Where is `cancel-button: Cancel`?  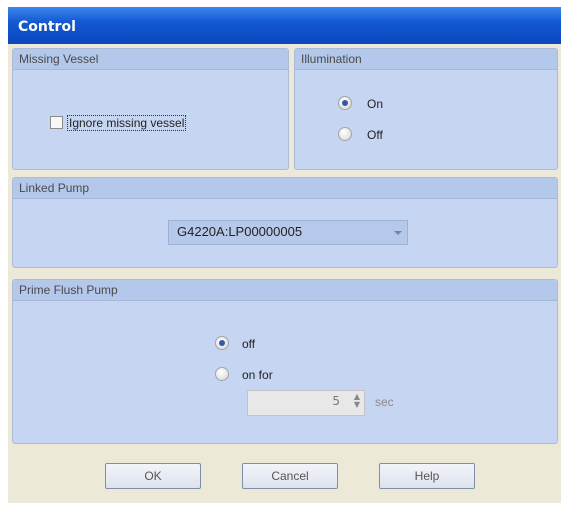 cancel-button: Cancel is located at coordinates (290, 476).